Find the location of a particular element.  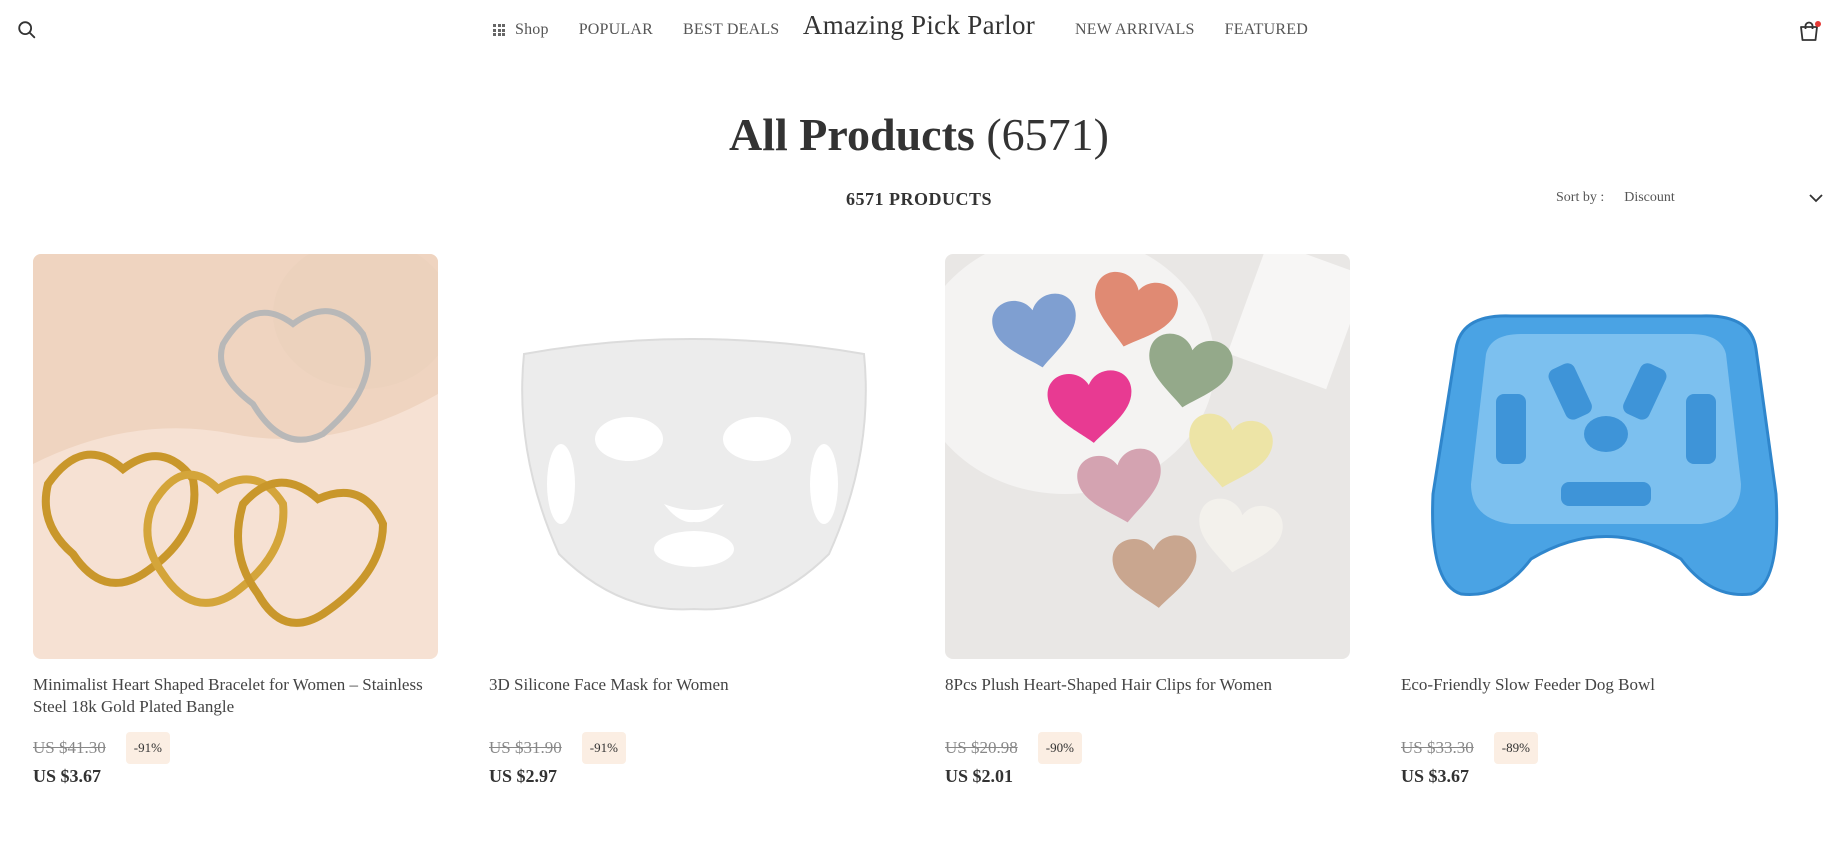

brand-name: Amazing Pick Parlor is located at coordinates (919, 25).